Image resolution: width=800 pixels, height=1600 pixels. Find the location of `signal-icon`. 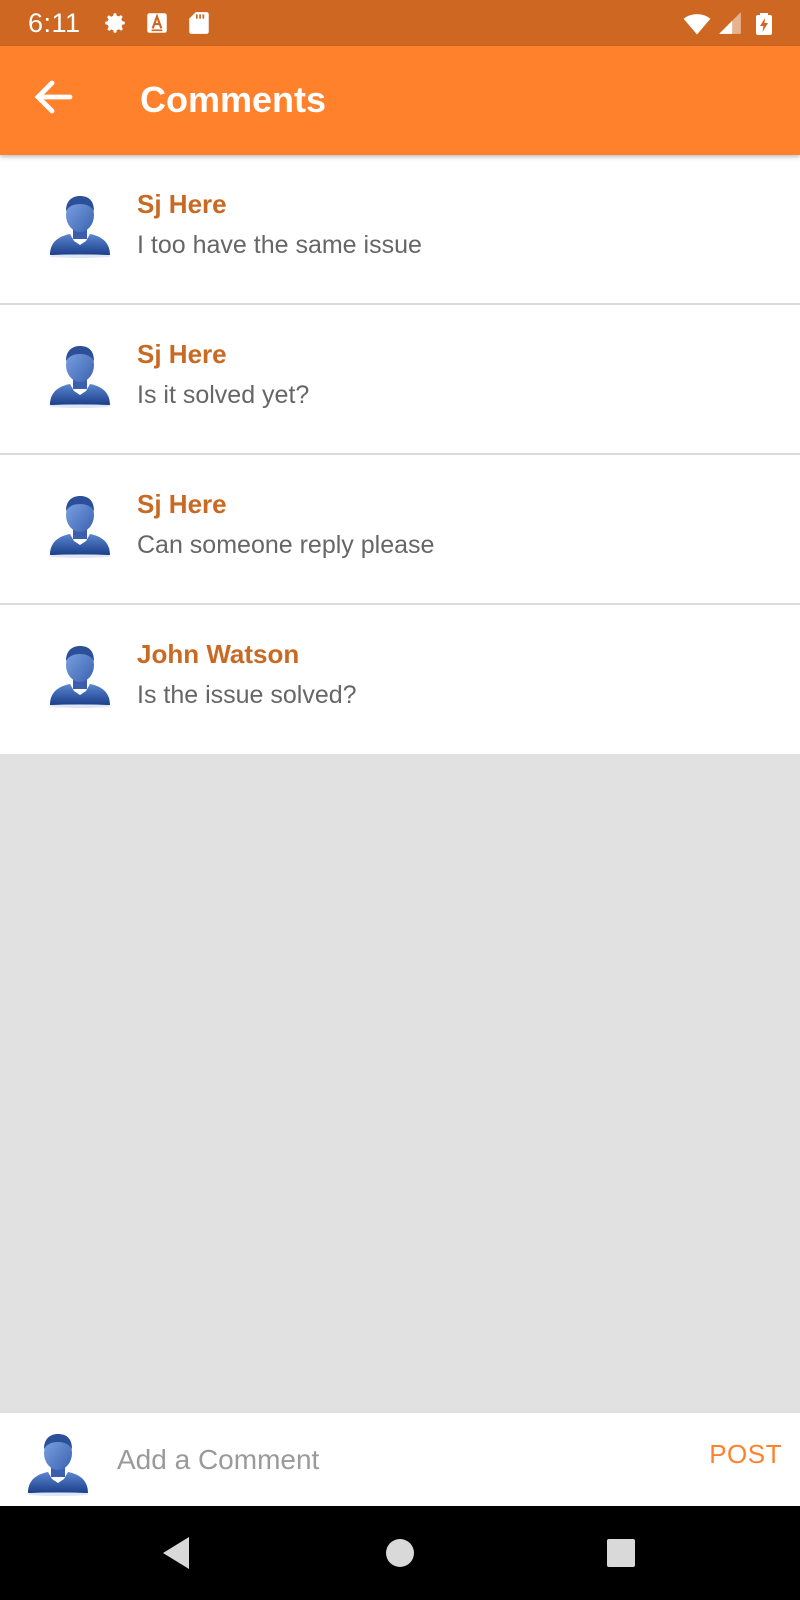

signal-icon is located at coordinates (729, 23).